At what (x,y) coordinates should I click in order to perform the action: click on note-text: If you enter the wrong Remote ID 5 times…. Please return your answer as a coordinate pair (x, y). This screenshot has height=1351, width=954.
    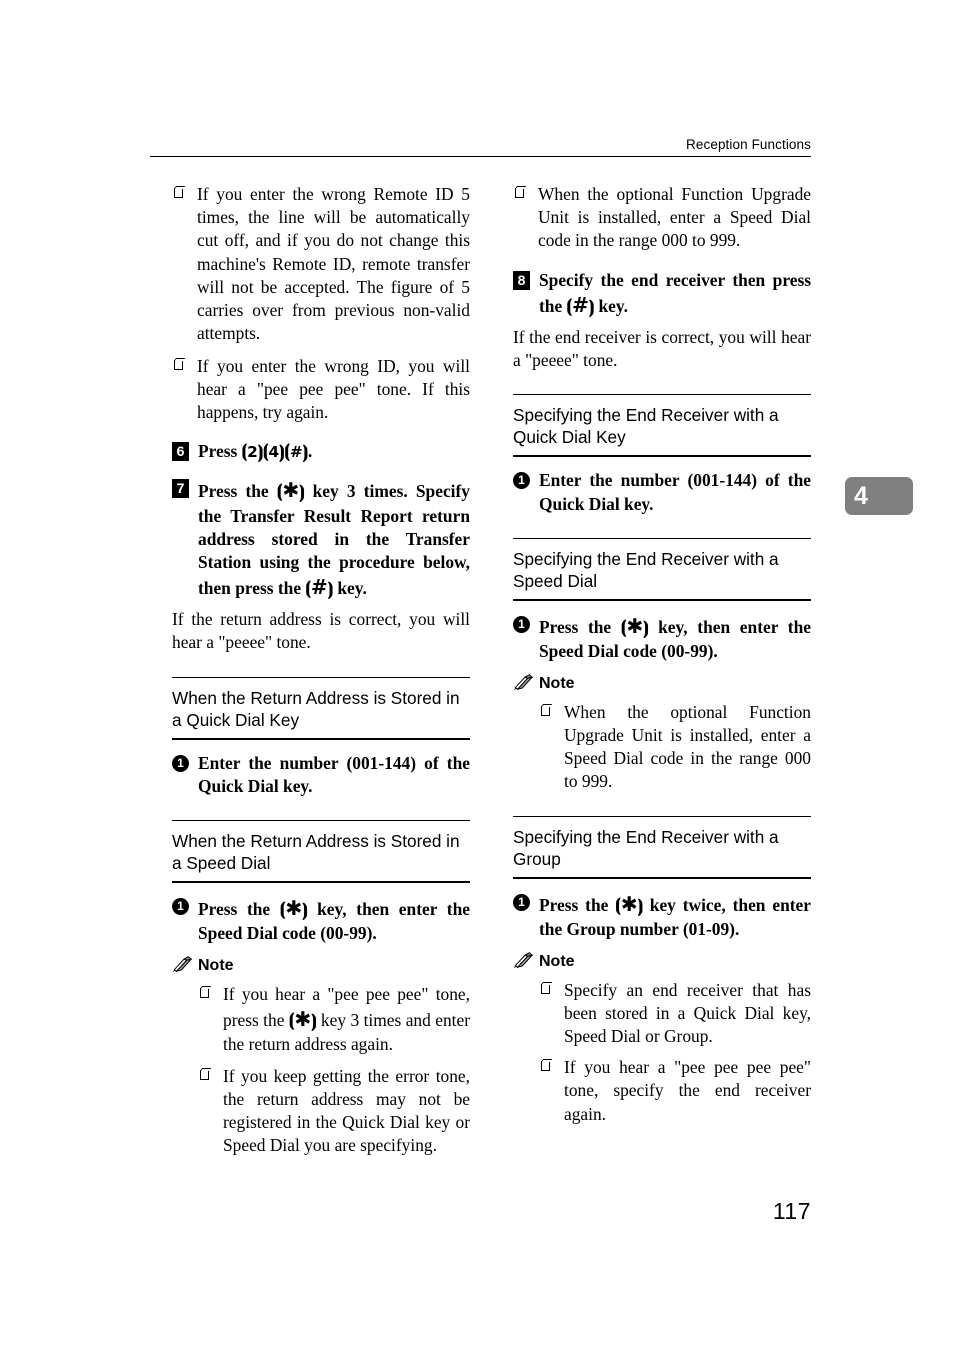
    Looking at the image, I should click on (333, 264).